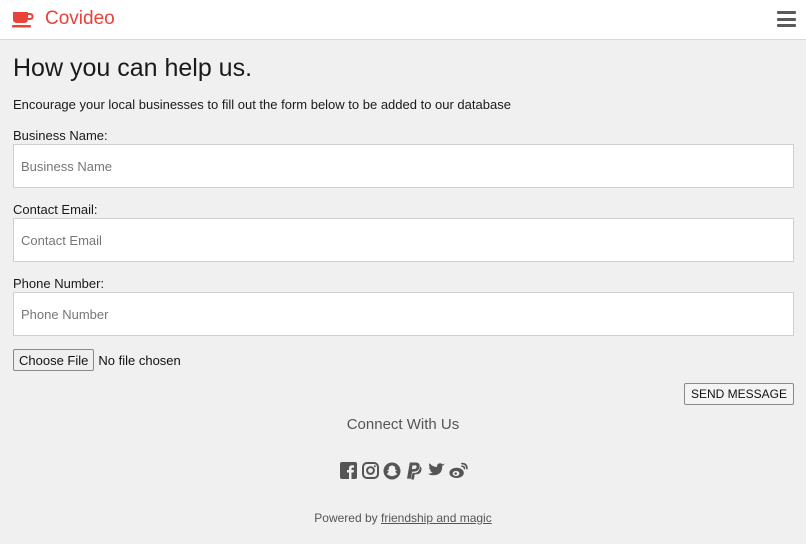  What do you see at coordinates (59, 283) in the screenshot?
I see `phone-number-label: Phone Number:` at bounding box center [59, 283].